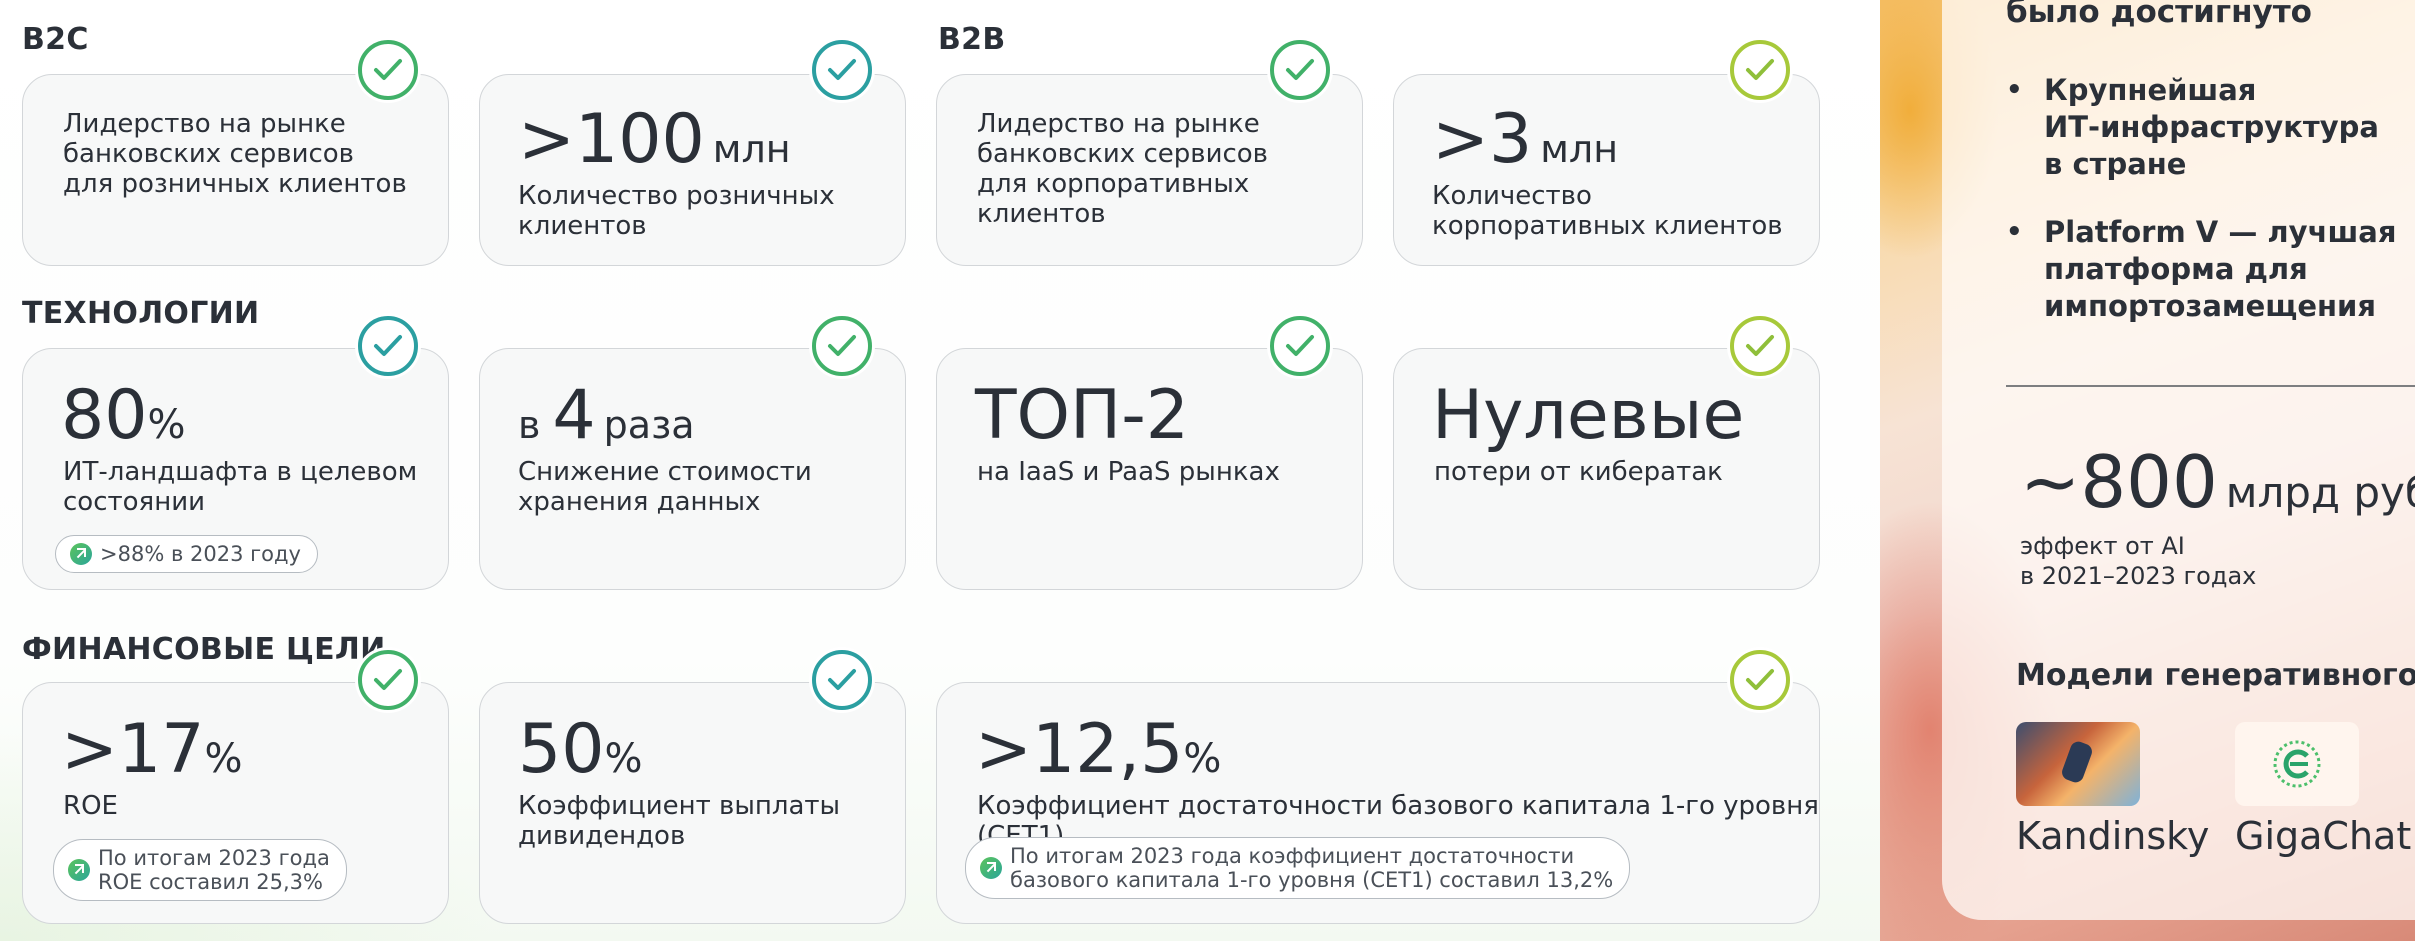 Image resolution: width=2415 pixels, height=941 pixels. Describe the element at coordinates (55, 39) in the screenshot. I see `section-title-b2c: B2C` at that location.